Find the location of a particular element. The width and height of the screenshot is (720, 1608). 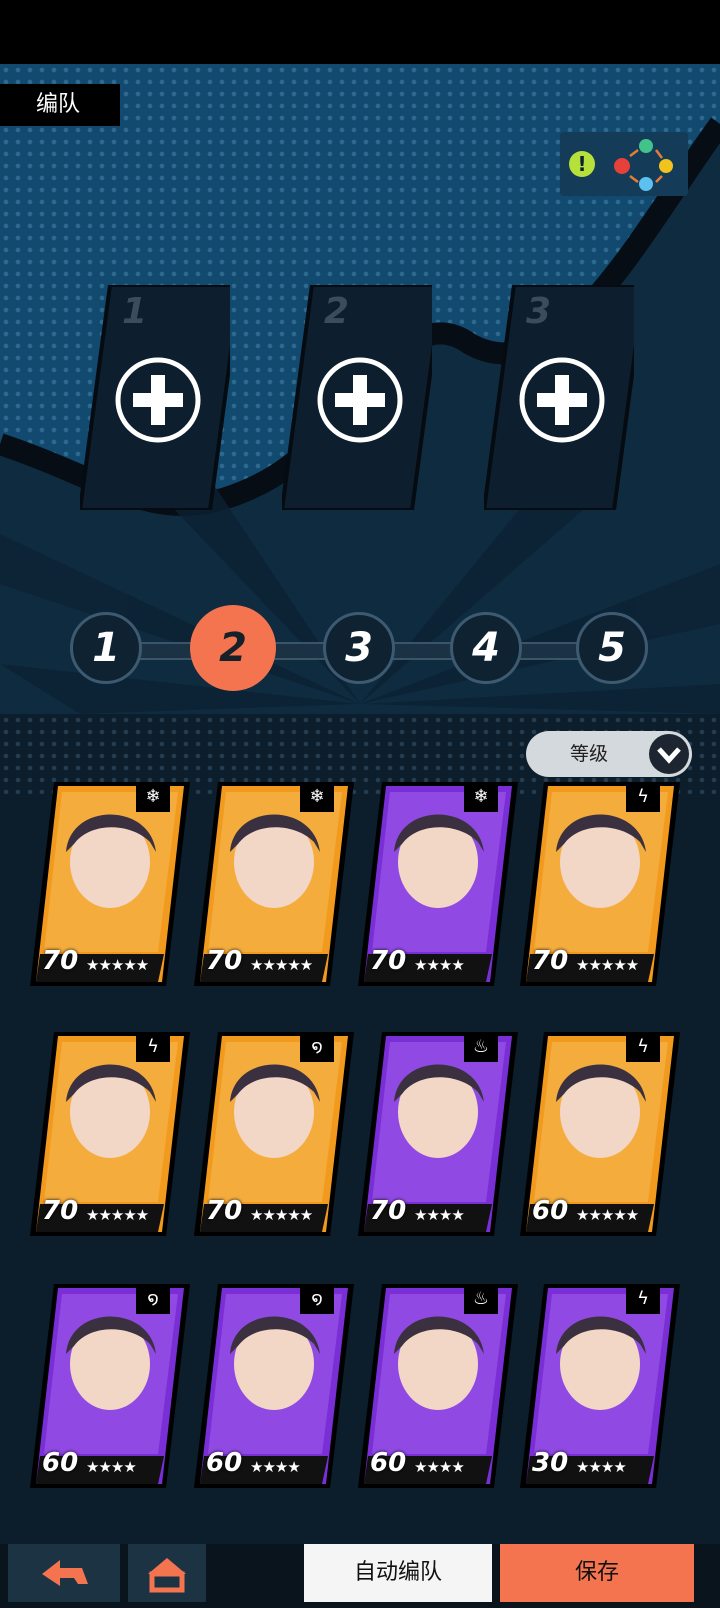

team-tab-3: 3 is located at coordinates (359, 648).